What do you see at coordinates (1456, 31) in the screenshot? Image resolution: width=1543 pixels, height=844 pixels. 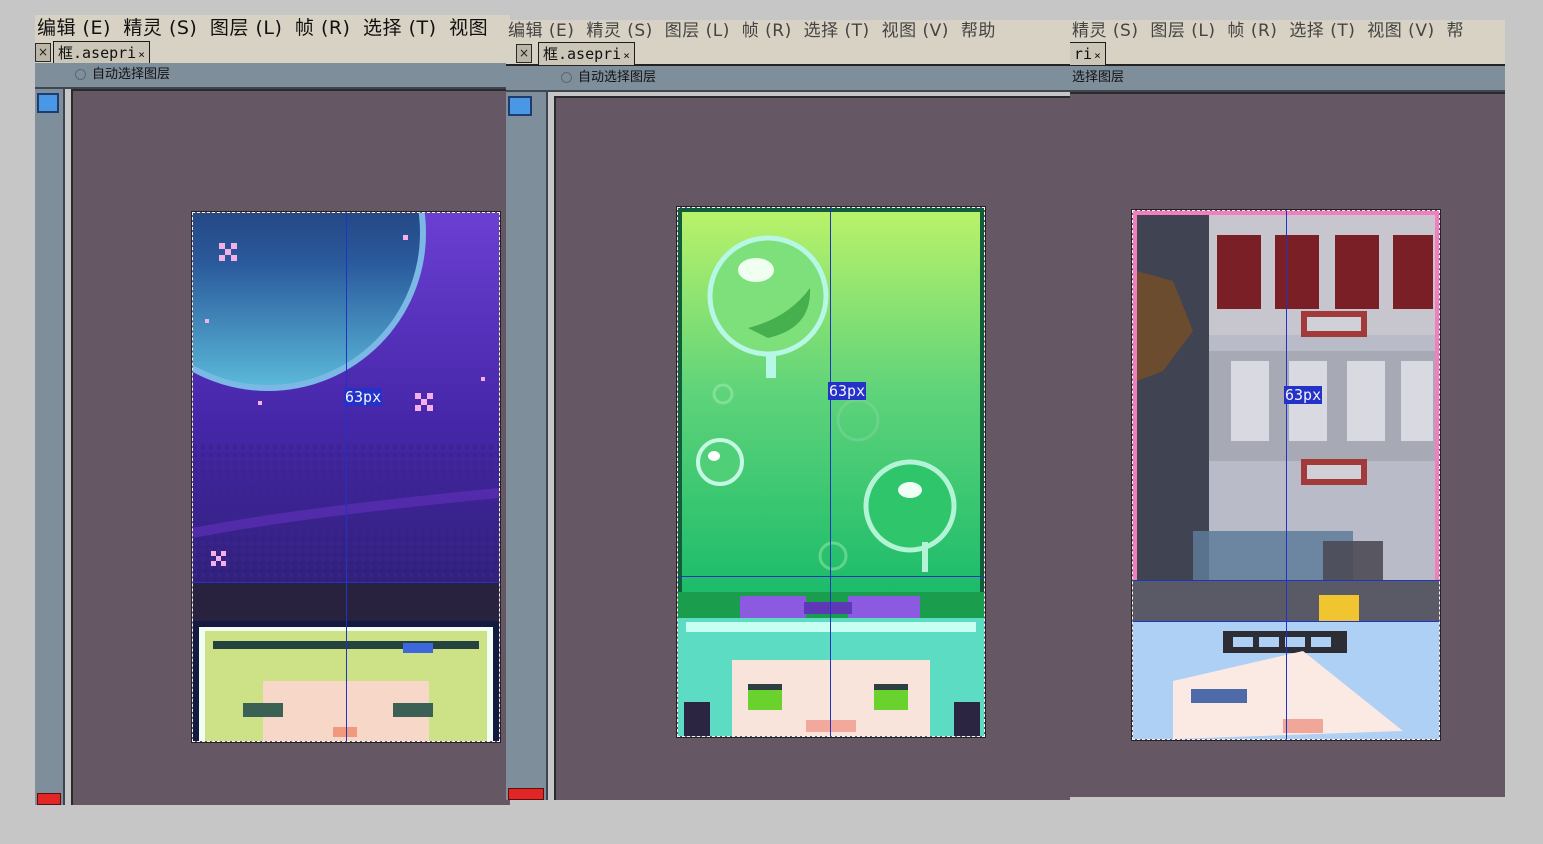 I see `menu-help: 帮` at bounding box center [1456, 31].